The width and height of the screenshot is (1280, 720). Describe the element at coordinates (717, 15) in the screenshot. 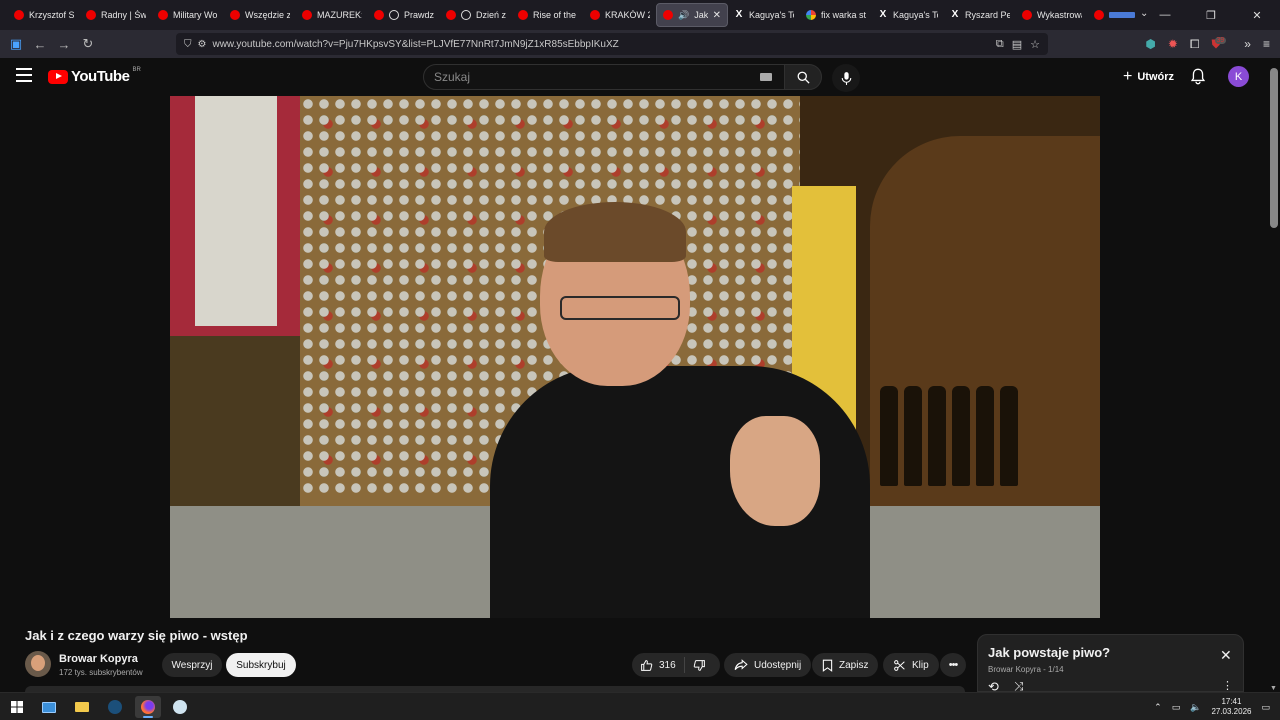

I see `close-tab-icon: ✕` at that location.